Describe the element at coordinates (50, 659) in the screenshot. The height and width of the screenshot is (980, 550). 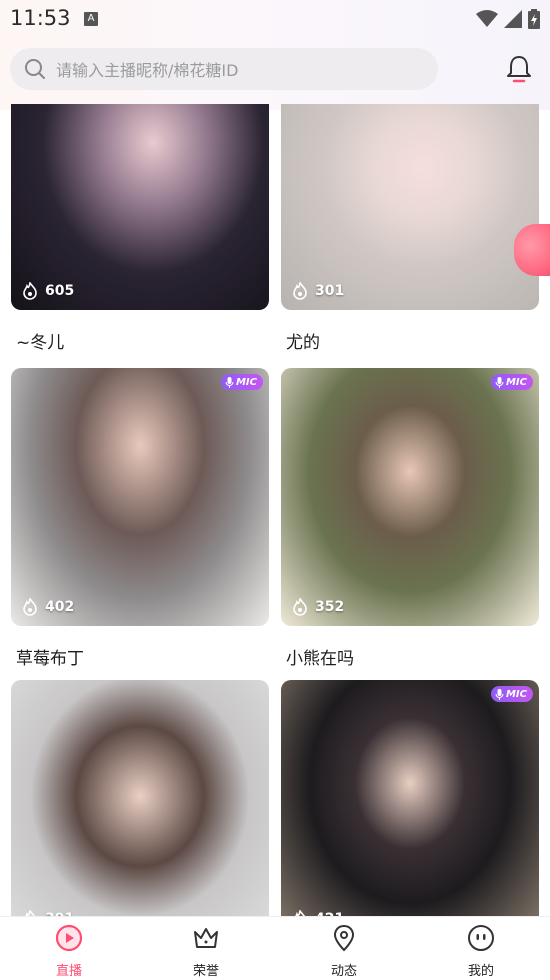
I see `streamer-name: 草莓布丁` at that location.